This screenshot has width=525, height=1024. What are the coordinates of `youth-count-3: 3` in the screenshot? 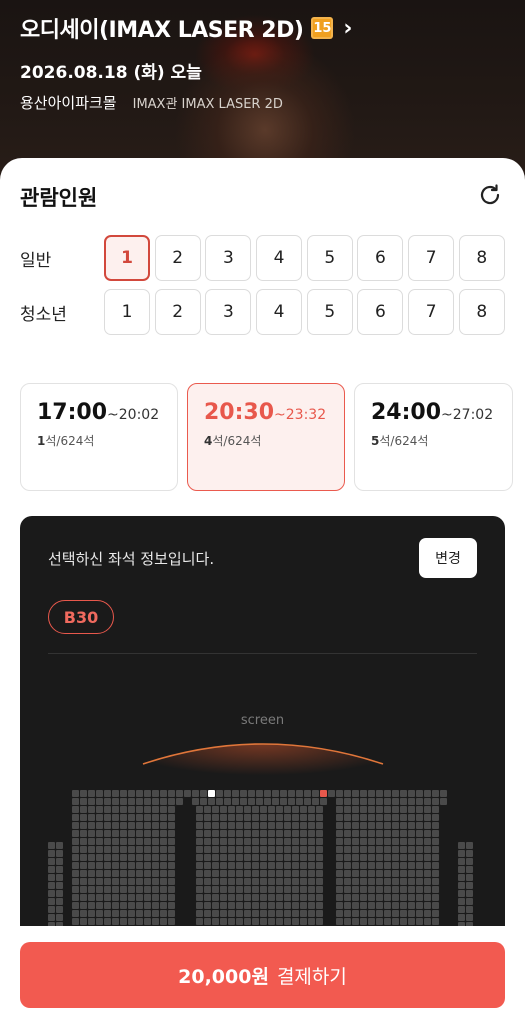 It's located at (228, 312).